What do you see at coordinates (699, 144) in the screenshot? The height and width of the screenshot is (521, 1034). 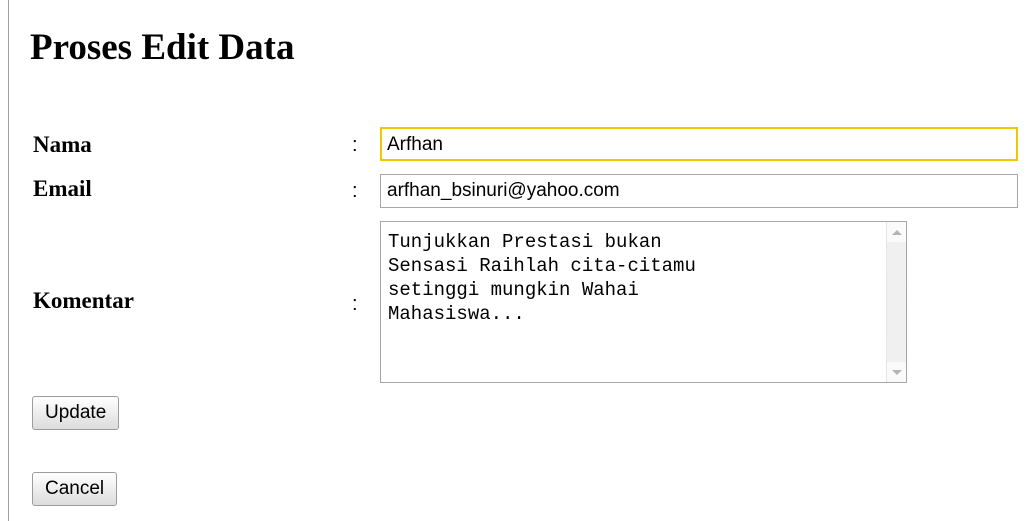 I see `nama-input: Arfhan` at bounding box center [699, 144].